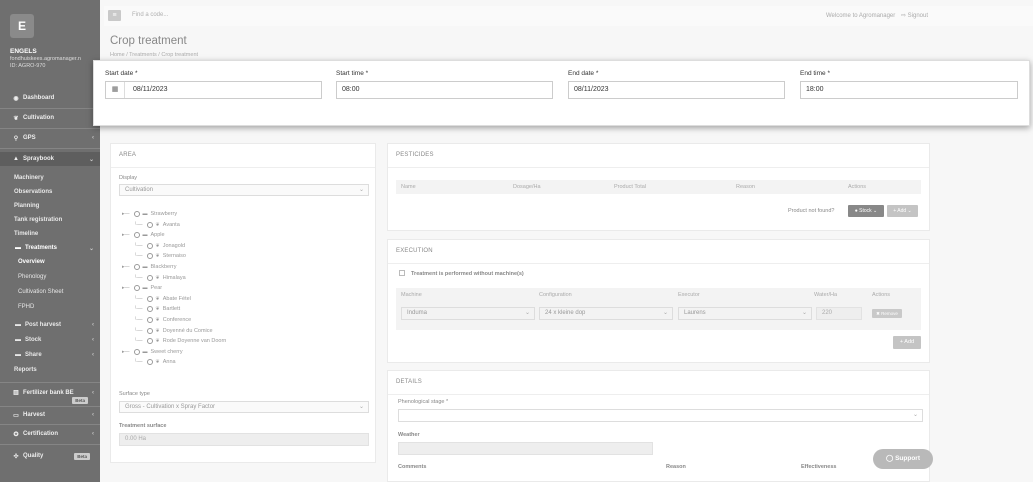  Describe the element at coordinates (50, 234) in the screenshot. I see `sidebar-item-timeline: Timeline` at that location.